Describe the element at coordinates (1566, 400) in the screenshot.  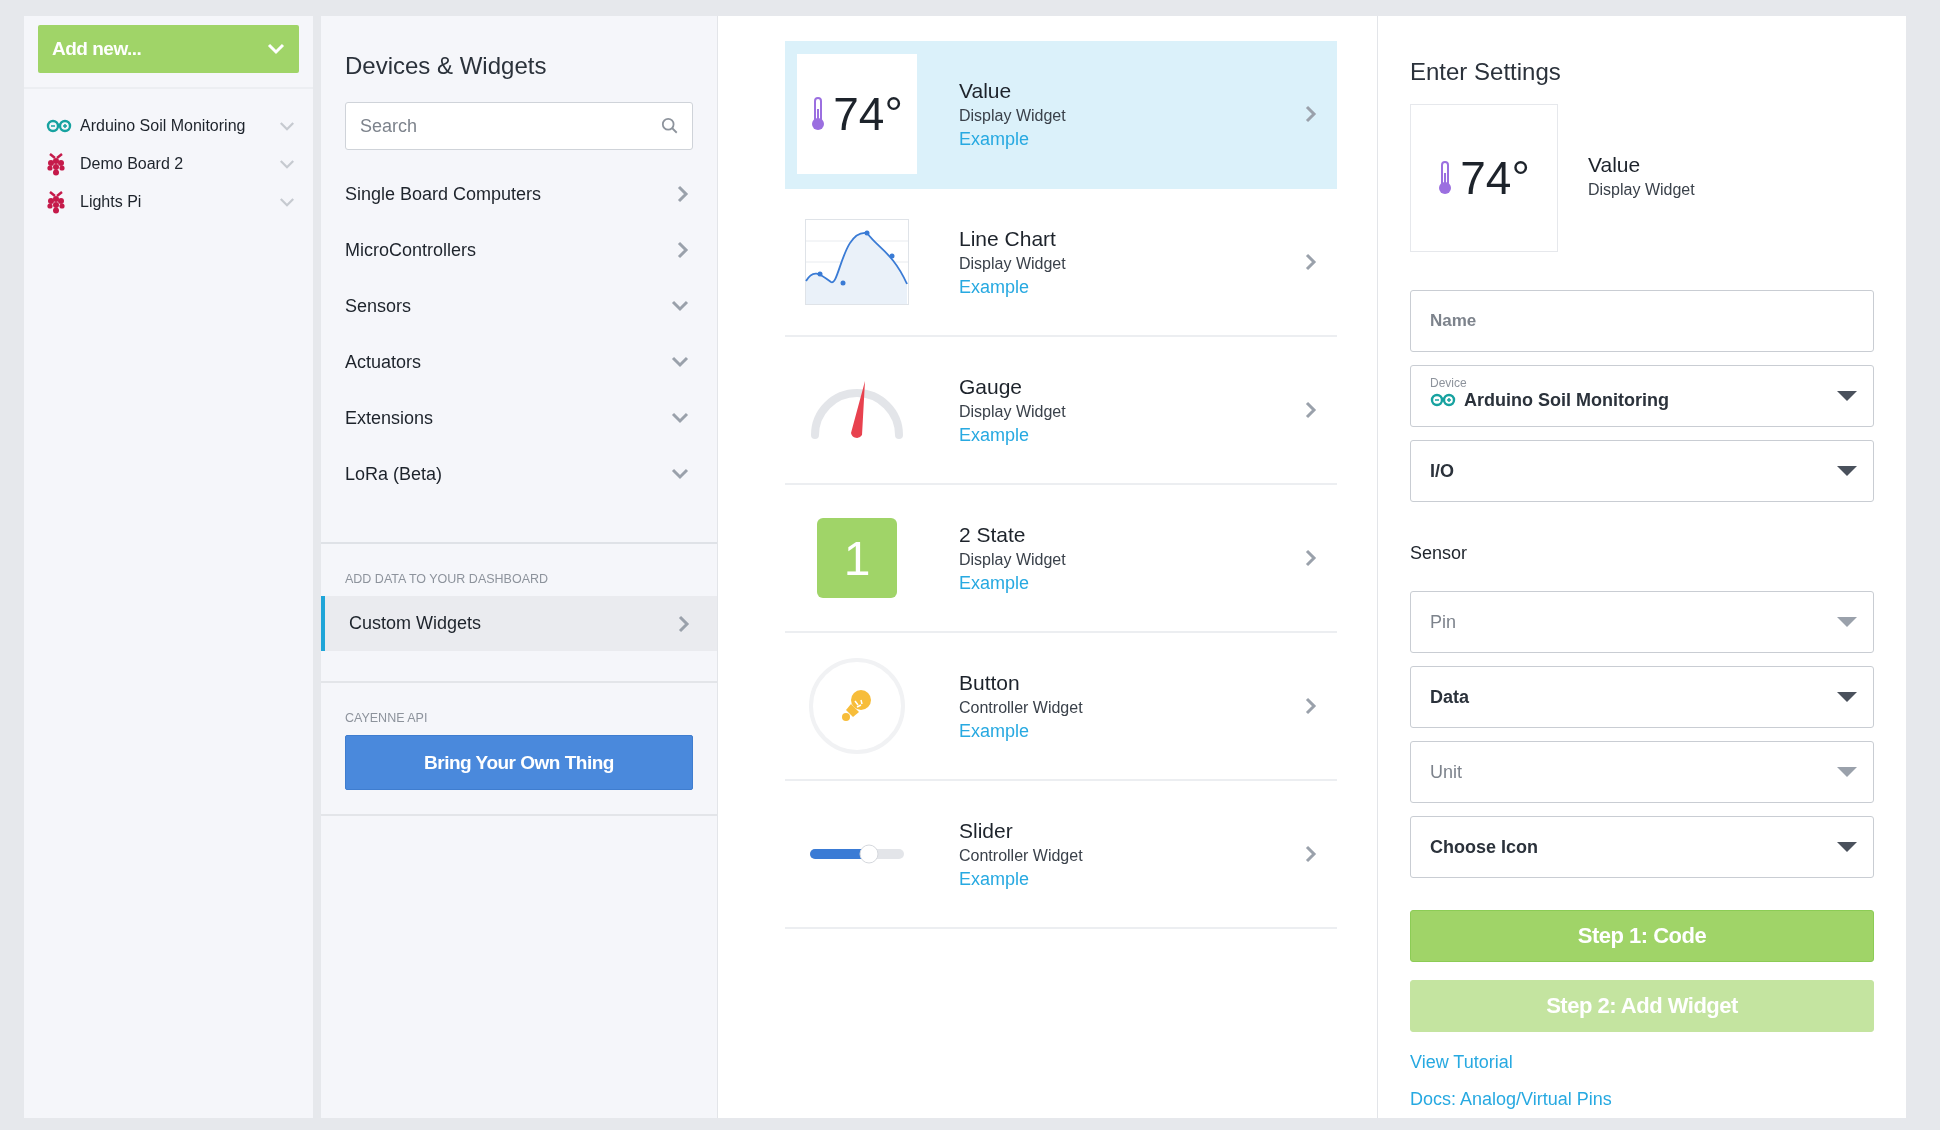
I see `field-value: Arduino Soil Monitoring` at that location.